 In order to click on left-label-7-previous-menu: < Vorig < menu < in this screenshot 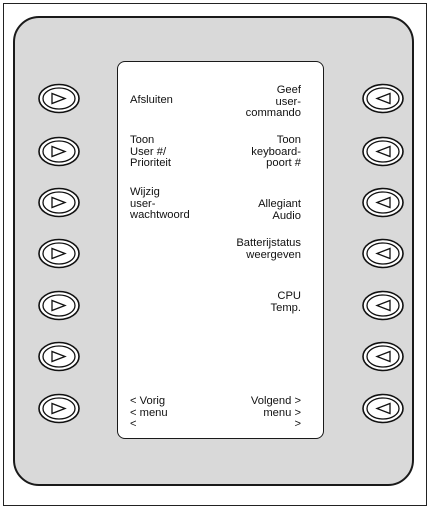, I will do `click(149, 412)`.